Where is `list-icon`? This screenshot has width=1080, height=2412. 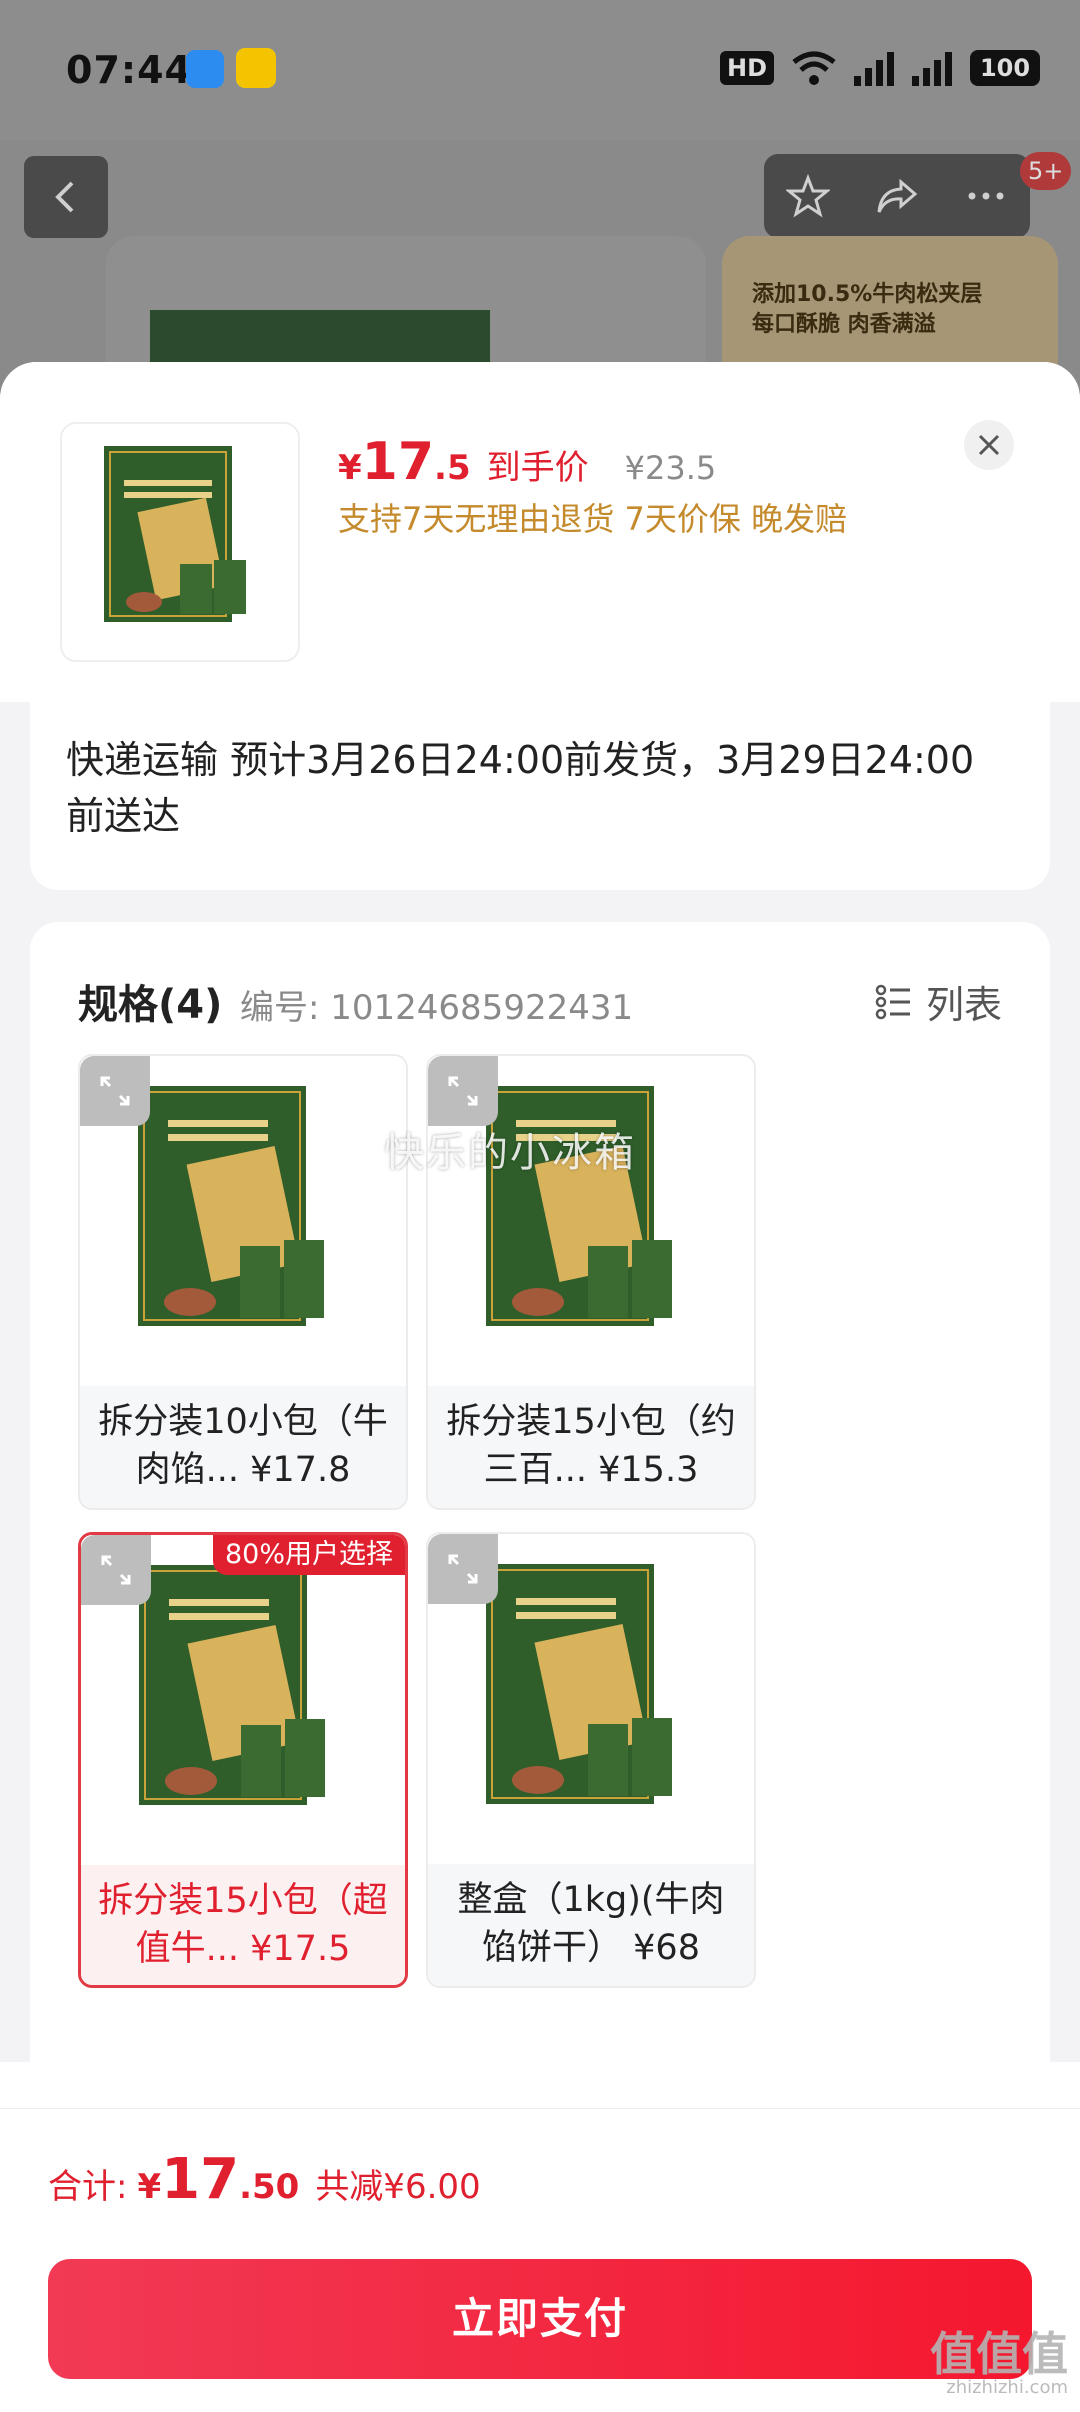
list-icon is located at coordinates (892, 1001).